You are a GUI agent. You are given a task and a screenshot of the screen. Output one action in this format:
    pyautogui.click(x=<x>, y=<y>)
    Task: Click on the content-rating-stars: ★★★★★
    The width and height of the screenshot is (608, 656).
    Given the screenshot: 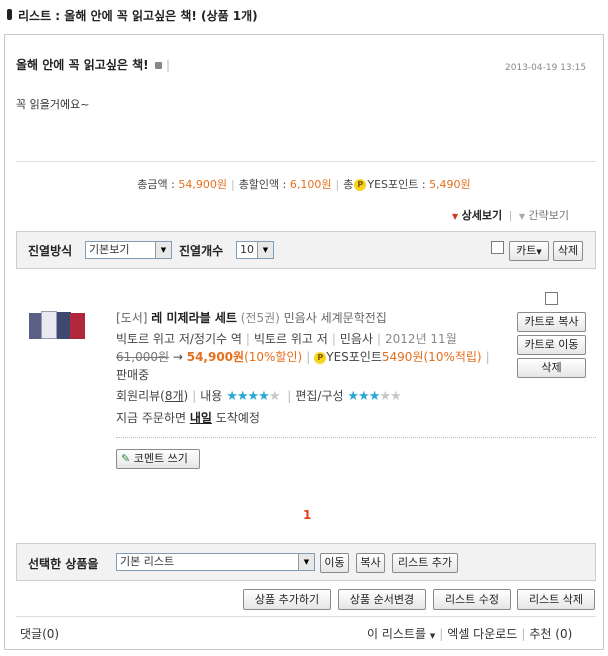 What is the action you would take?
    pyautogui.click(x=253, y=396)
    